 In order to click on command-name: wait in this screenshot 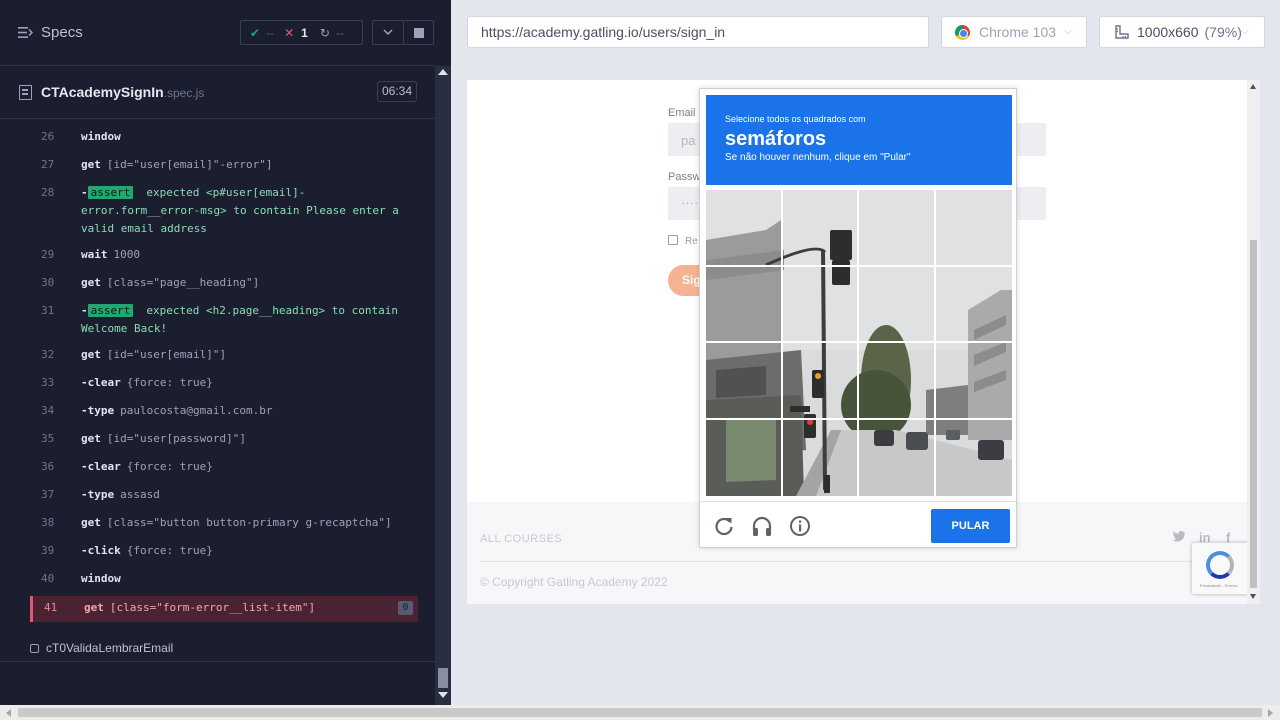, I will do `click(94, 254)`.